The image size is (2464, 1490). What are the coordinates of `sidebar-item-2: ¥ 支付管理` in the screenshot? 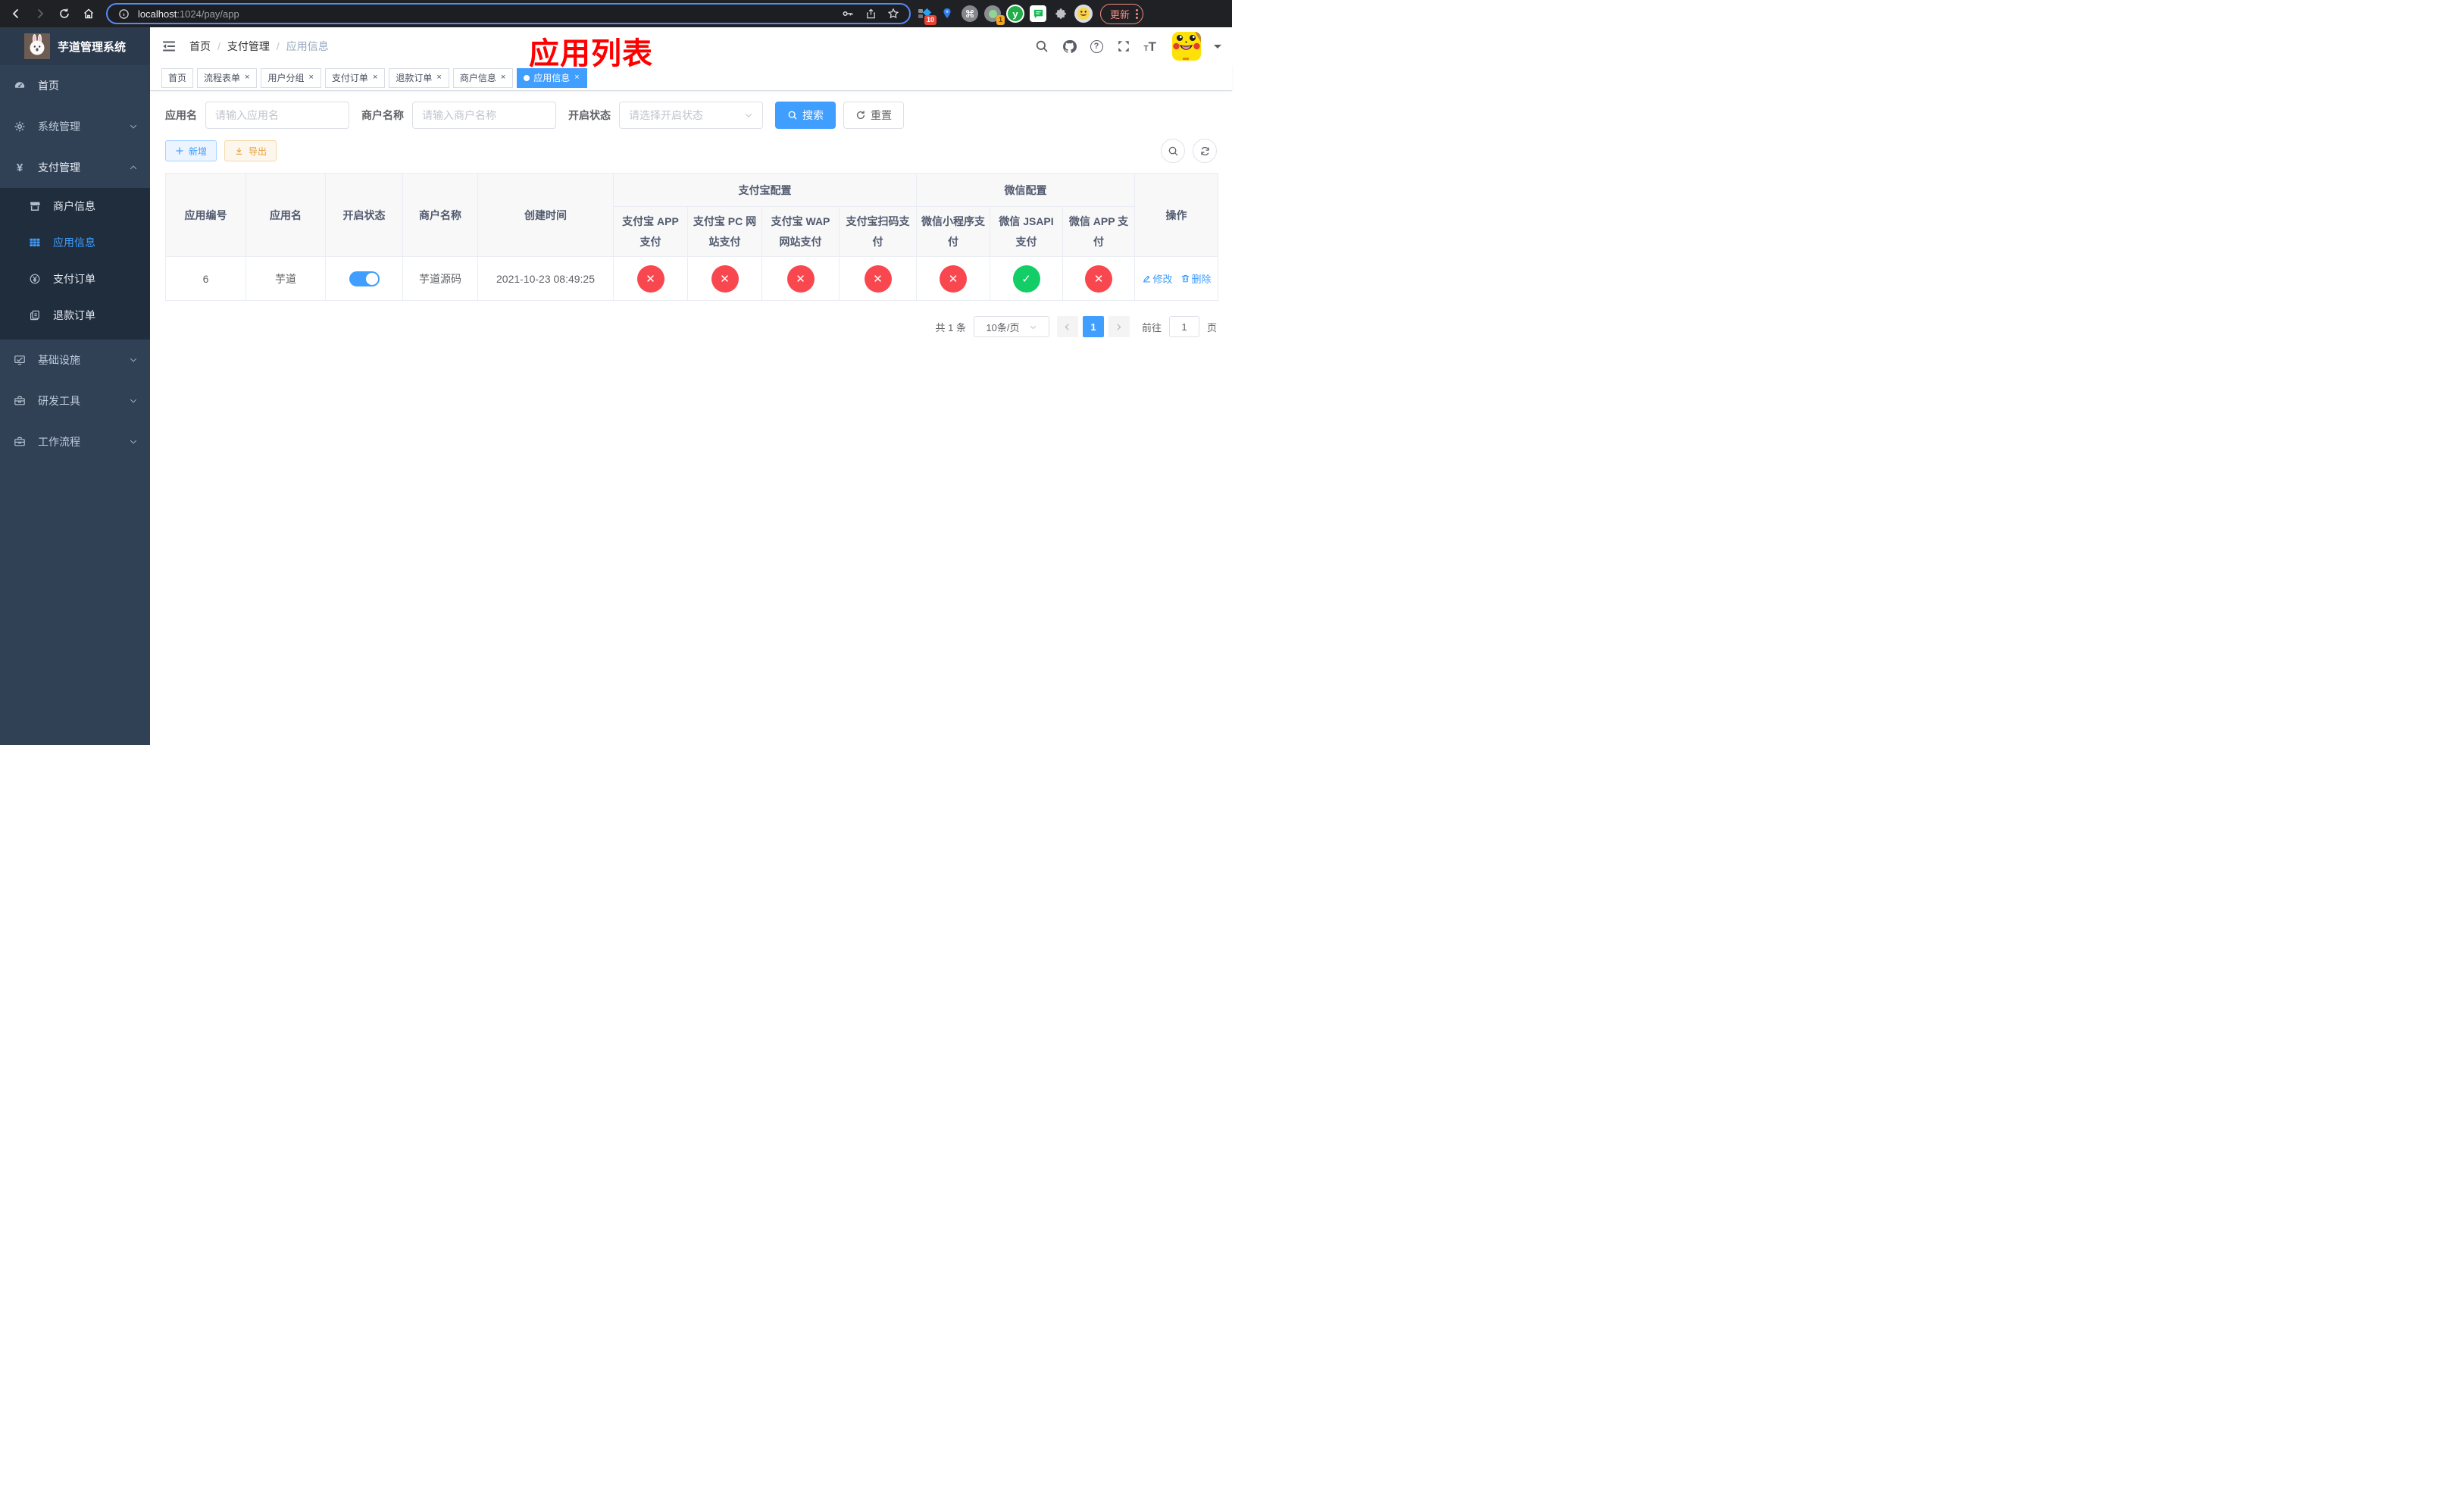 It's located at (75, 168).